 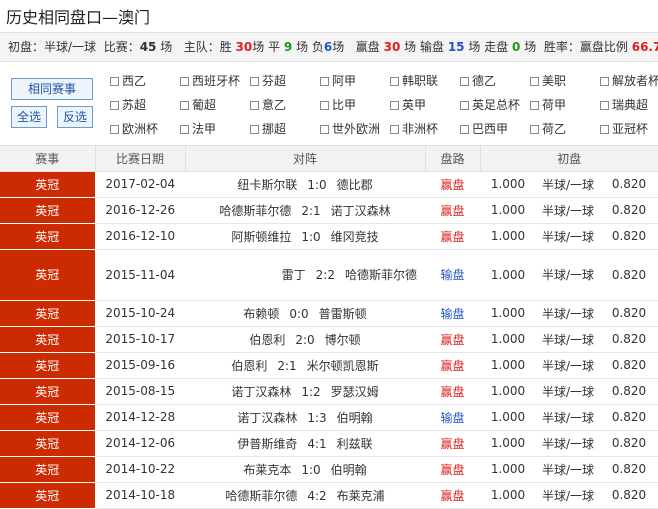 I want to click on league-cell: 英冠, so click(x=48, y=391).